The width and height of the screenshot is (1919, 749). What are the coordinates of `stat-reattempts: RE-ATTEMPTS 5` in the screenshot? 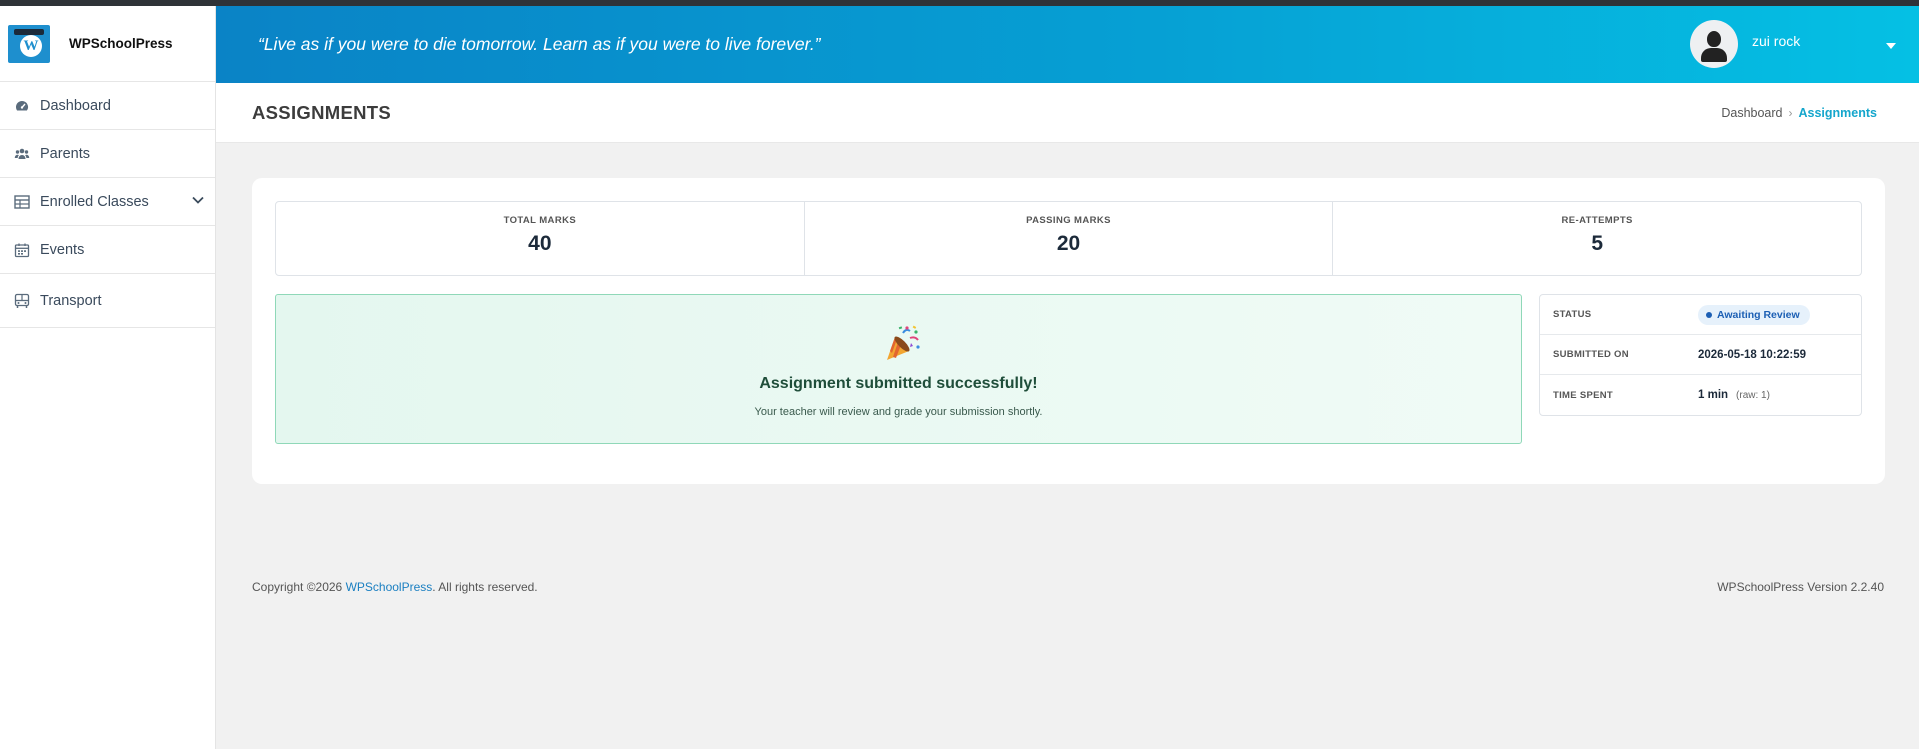 It's located at (1597, 238).